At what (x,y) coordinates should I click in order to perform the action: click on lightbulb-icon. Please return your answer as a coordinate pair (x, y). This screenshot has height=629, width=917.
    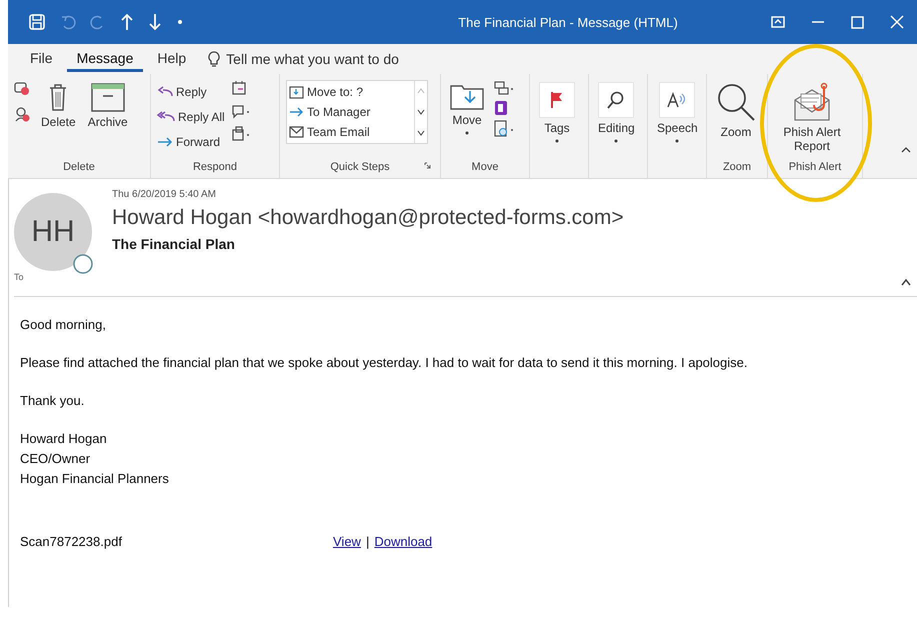
    Looking at the image, I should click on (214, 59).